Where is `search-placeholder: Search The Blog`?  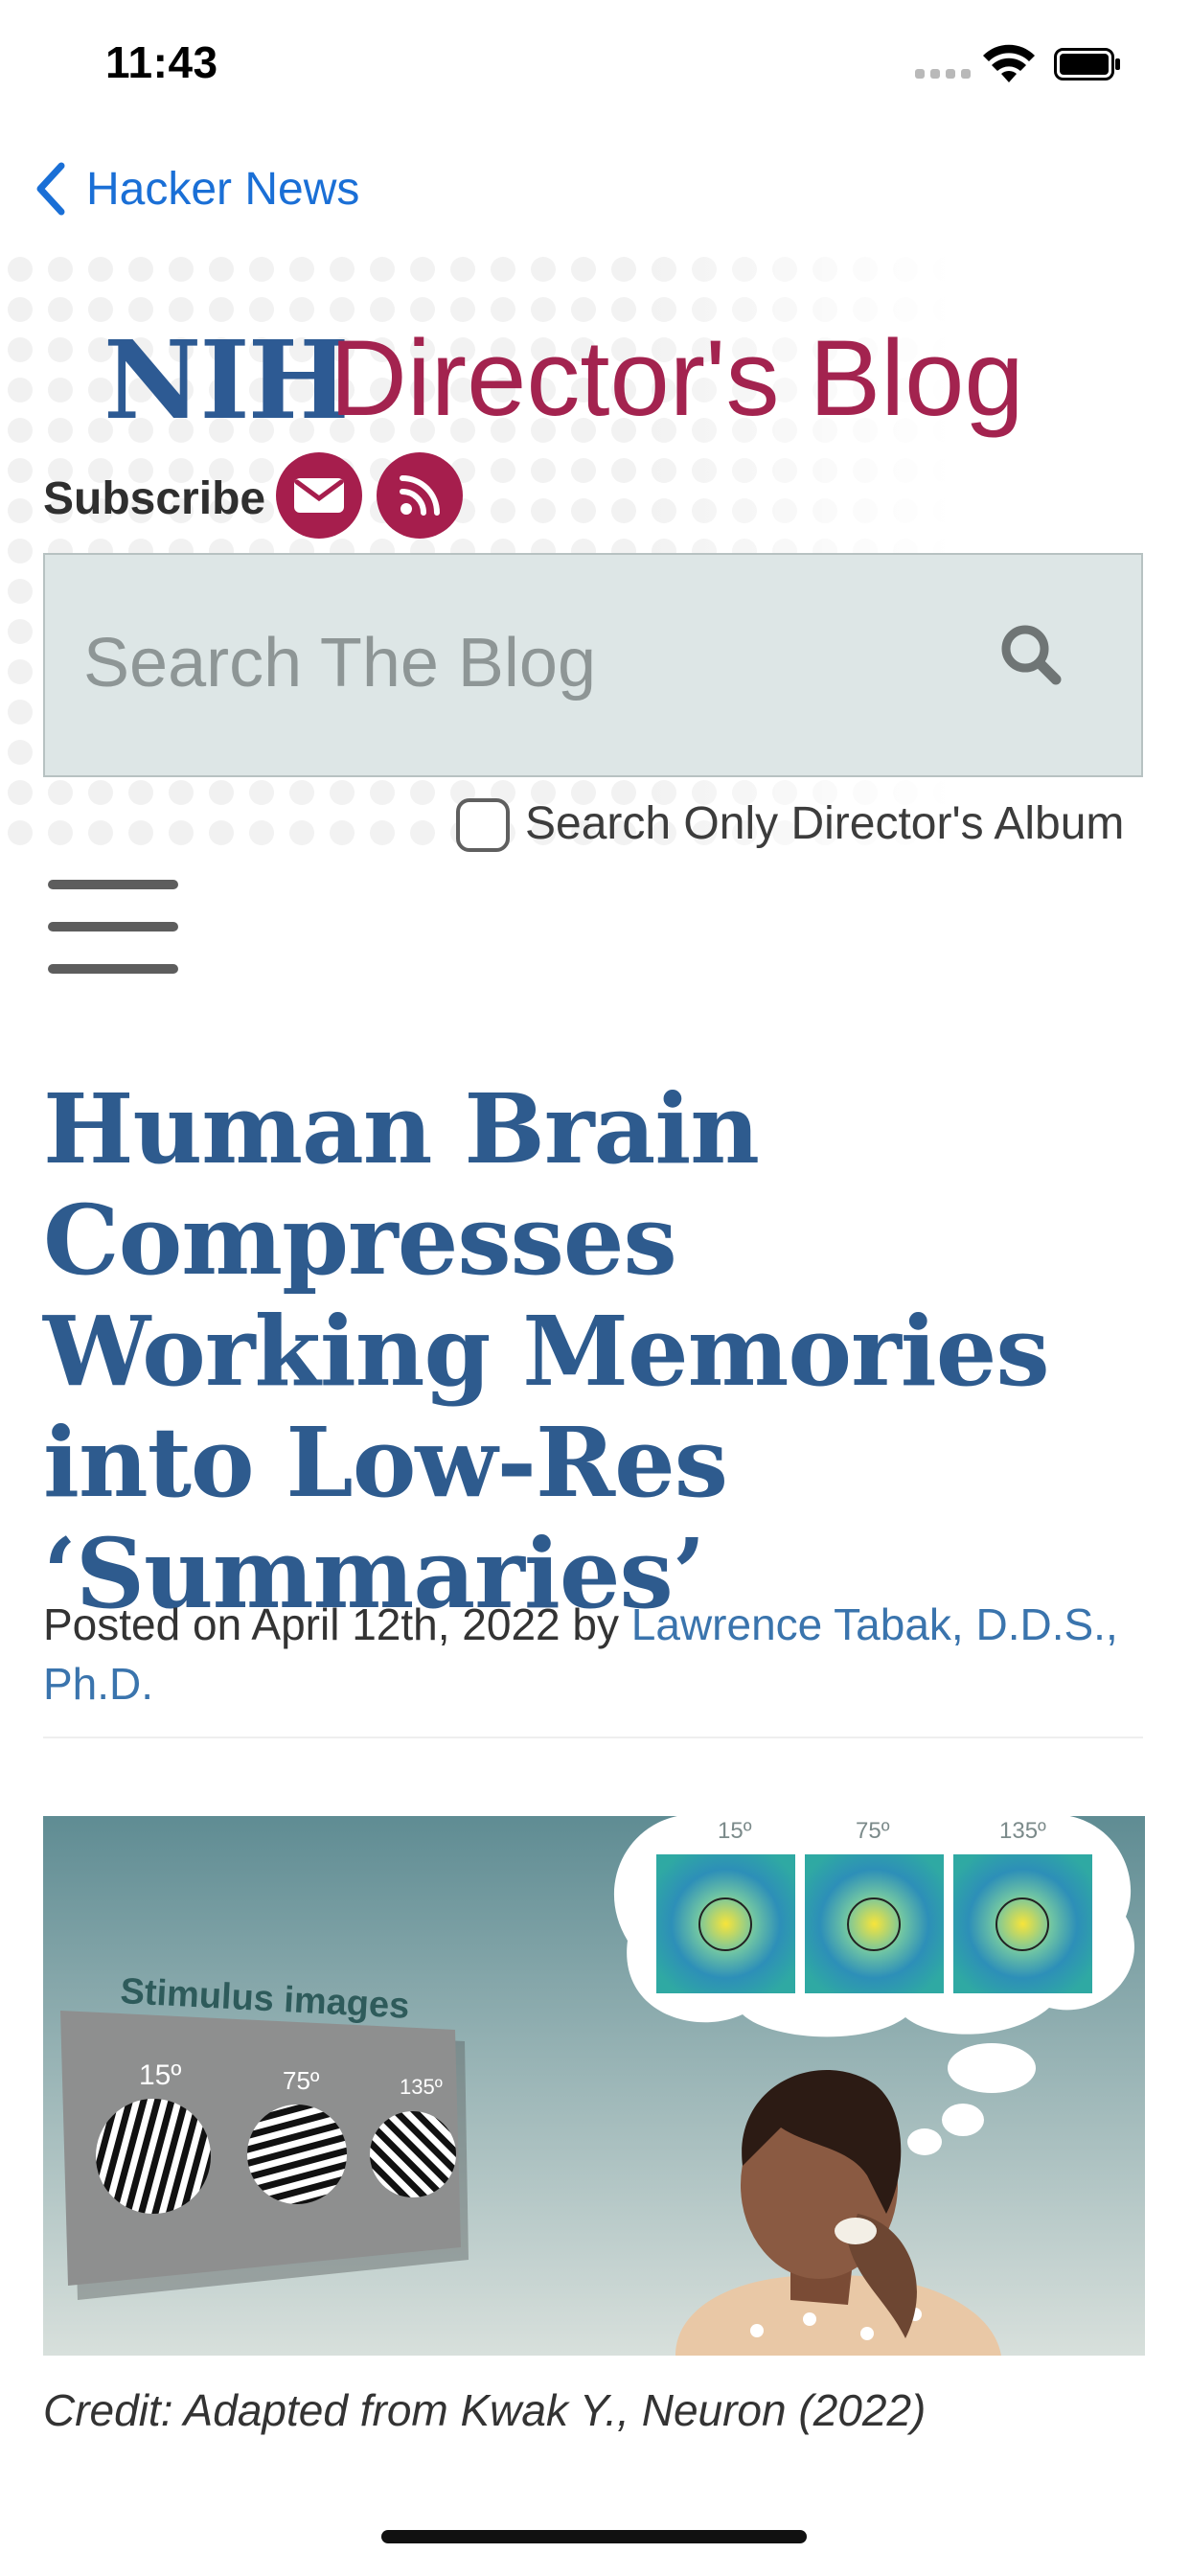 search-placeholder: Search The Blog is located at coordinates (340, 663).